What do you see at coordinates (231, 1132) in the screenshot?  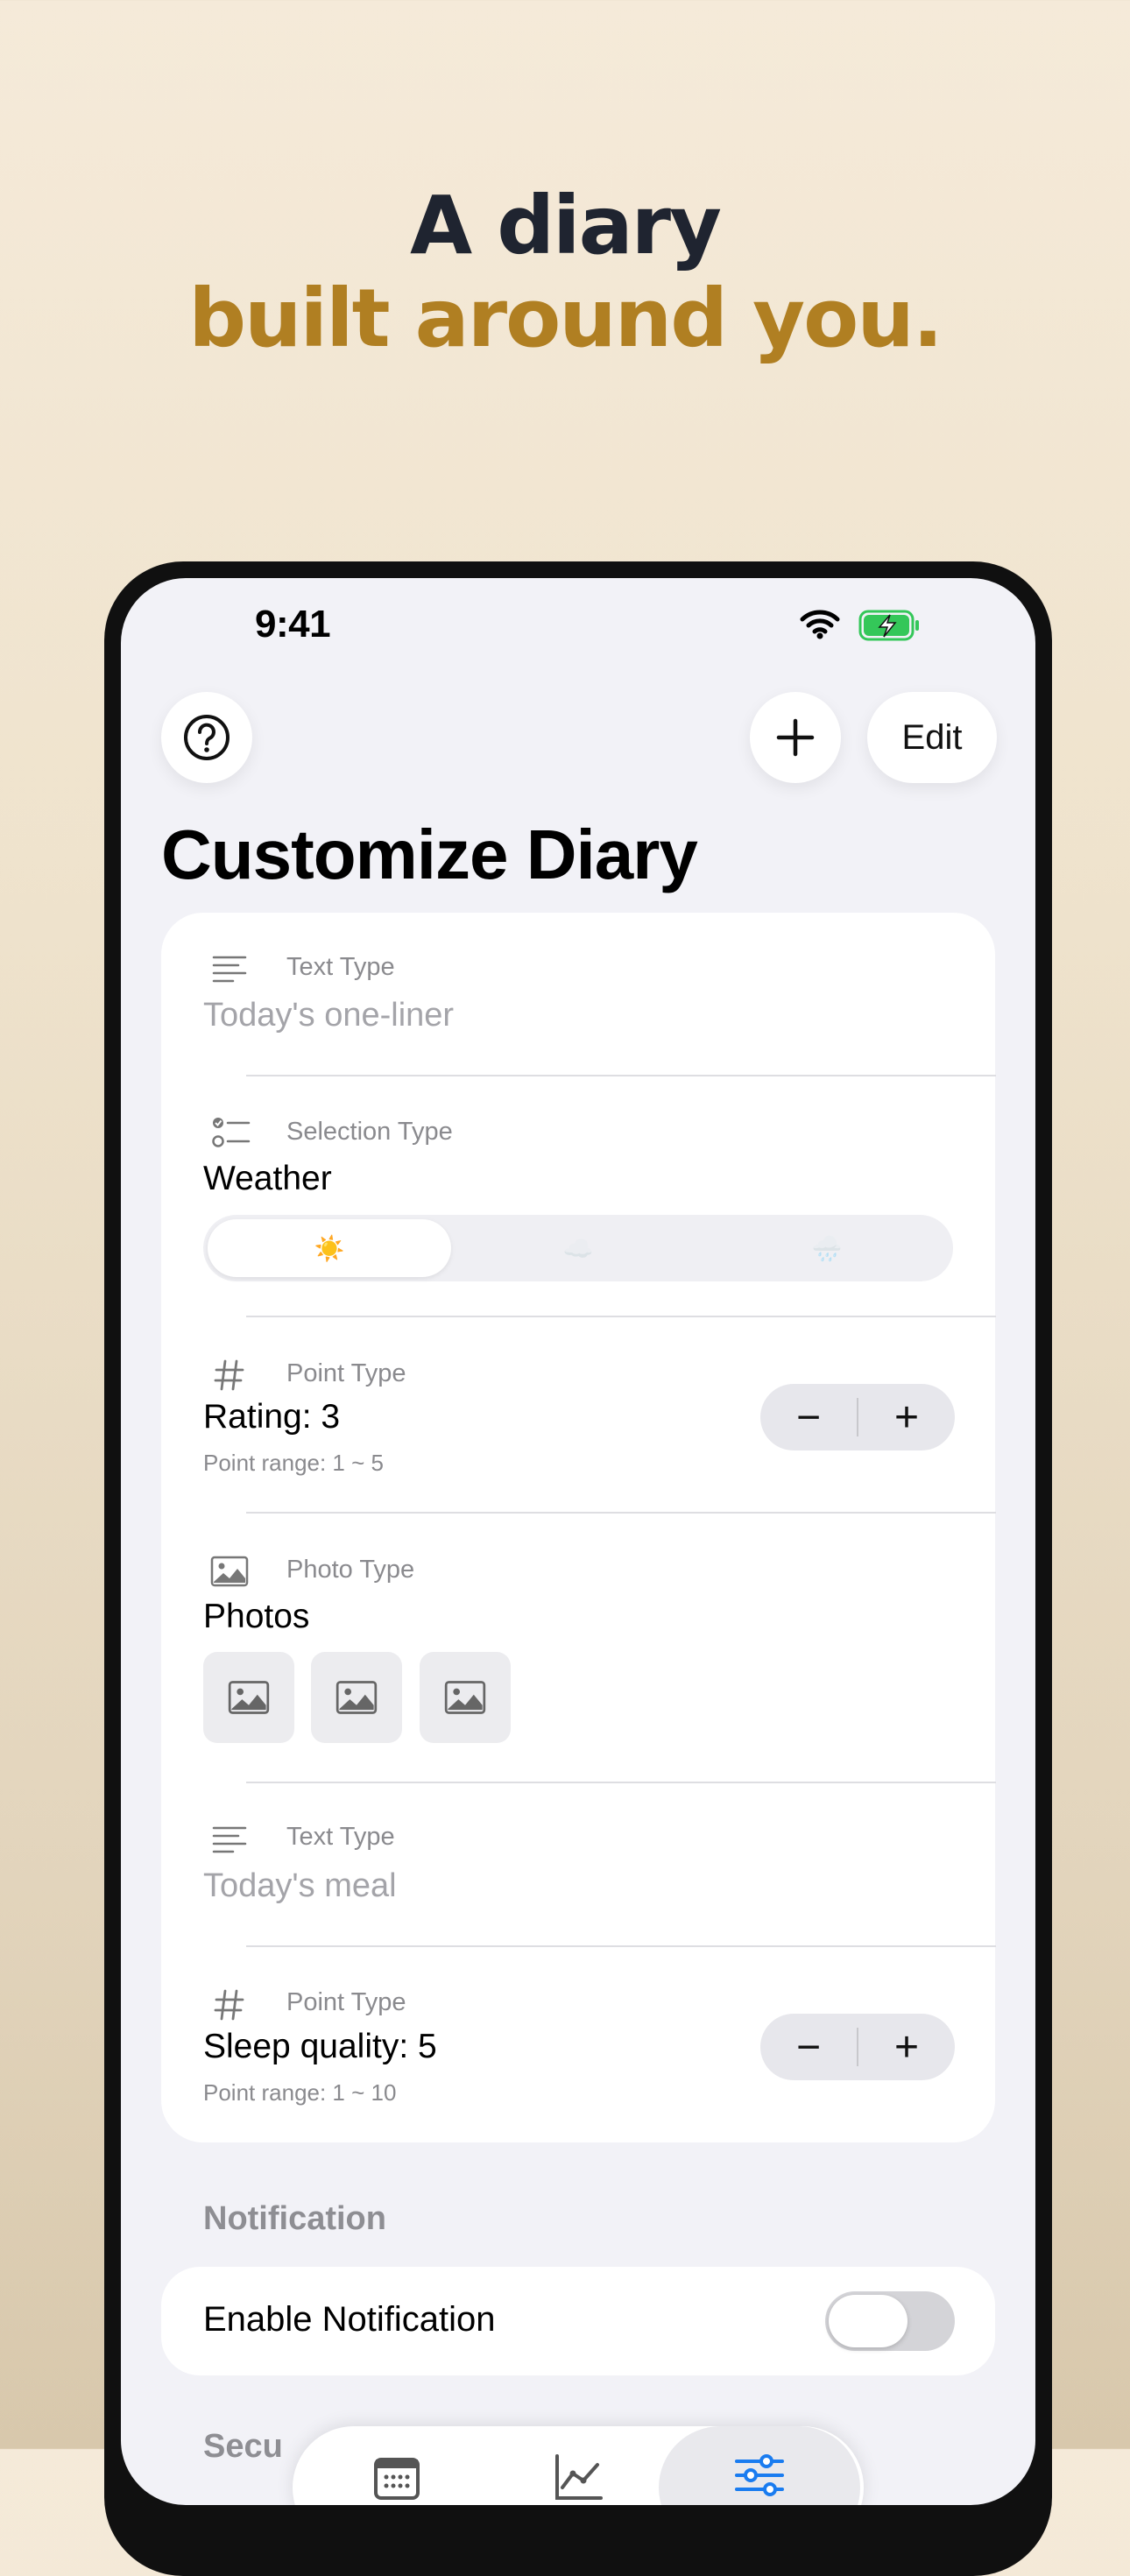 I see `checklist-icon` at bounding box center [231, 1132].